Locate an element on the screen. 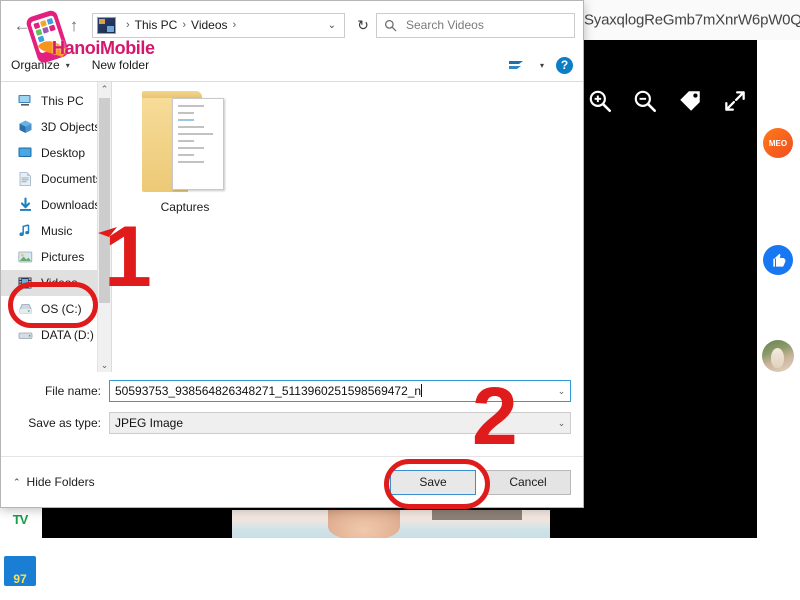 This screenshot has height=600, width=800. sidebar-label: Music is located at coordinates (57, 231).